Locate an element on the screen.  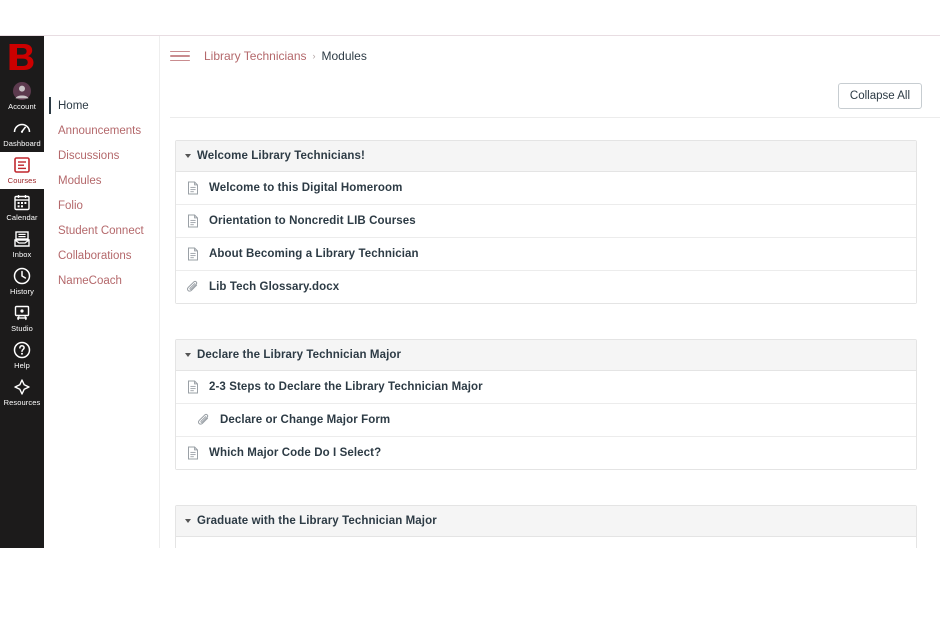
module-item-title: Declare or Change Major Form is located at coordinates (305, 420).